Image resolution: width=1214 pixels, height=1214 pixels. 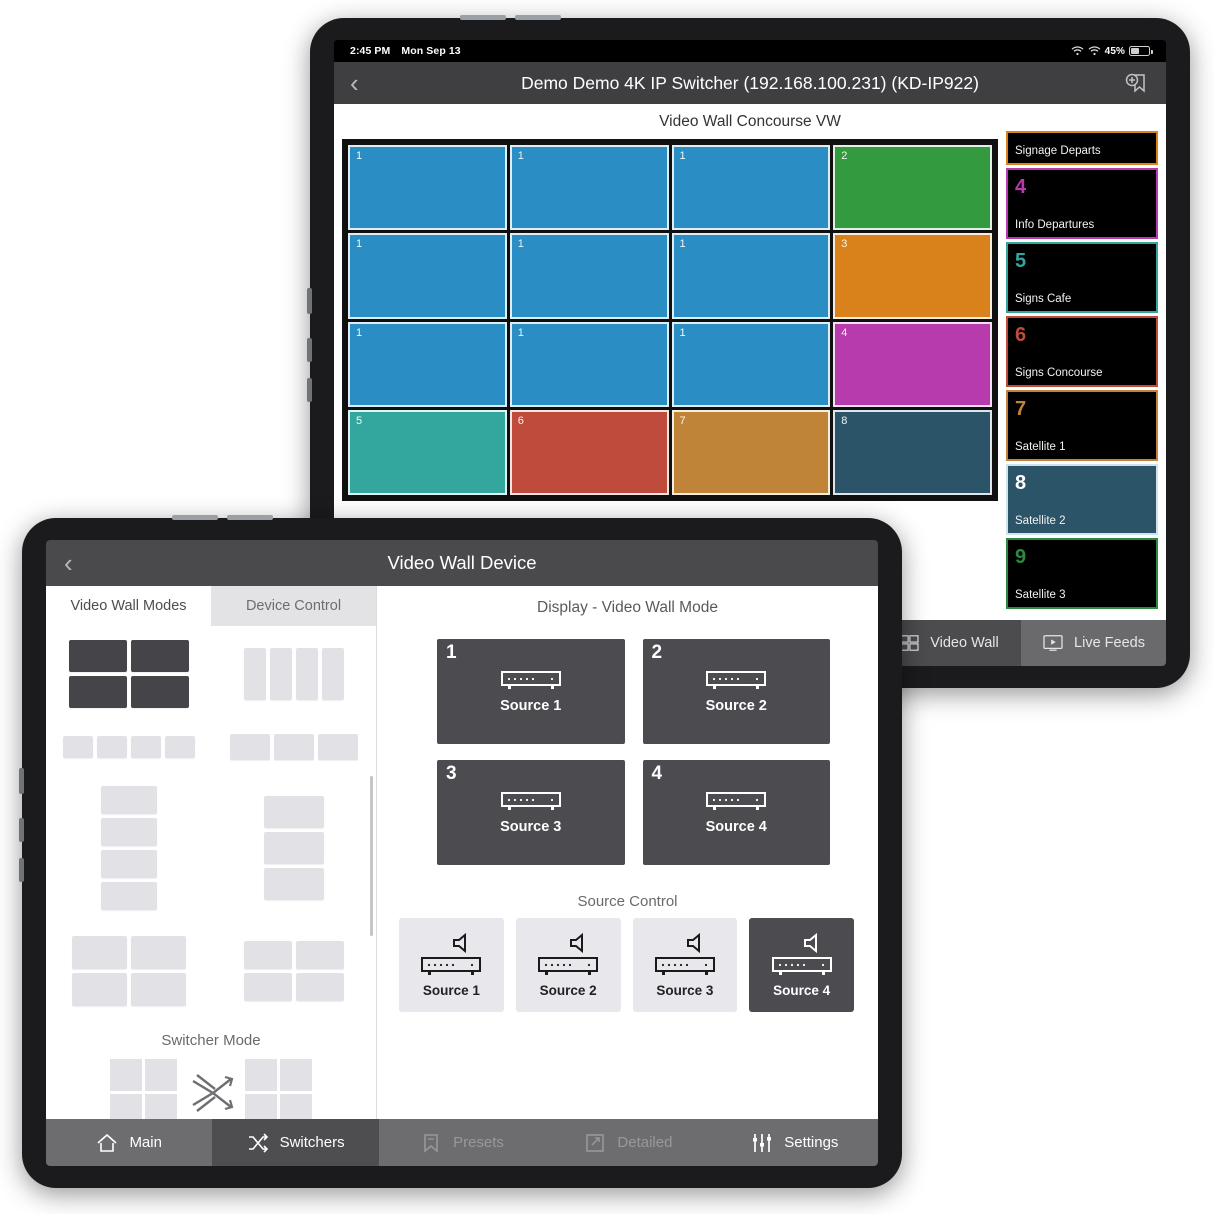 What do you see at coordinates (627, 961) in the screenshot?
I see `source-control-row: Source 1 Source 2 Source 3 Source 4` at bounding box center [627, 961].